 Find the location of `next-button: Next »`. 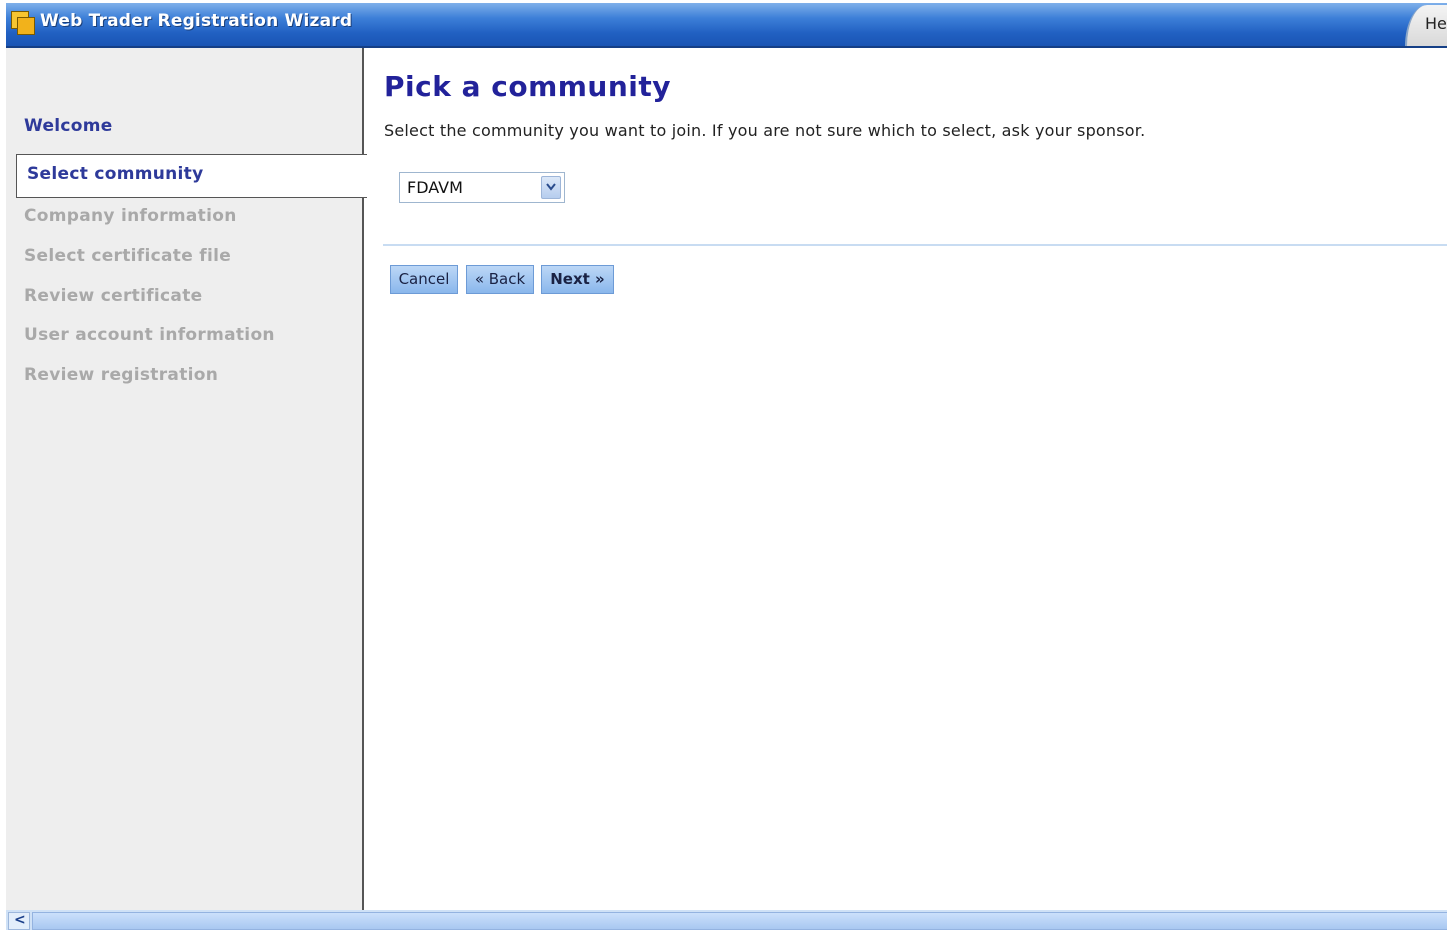

next-button: Next » is located at coordinates (577, 279).